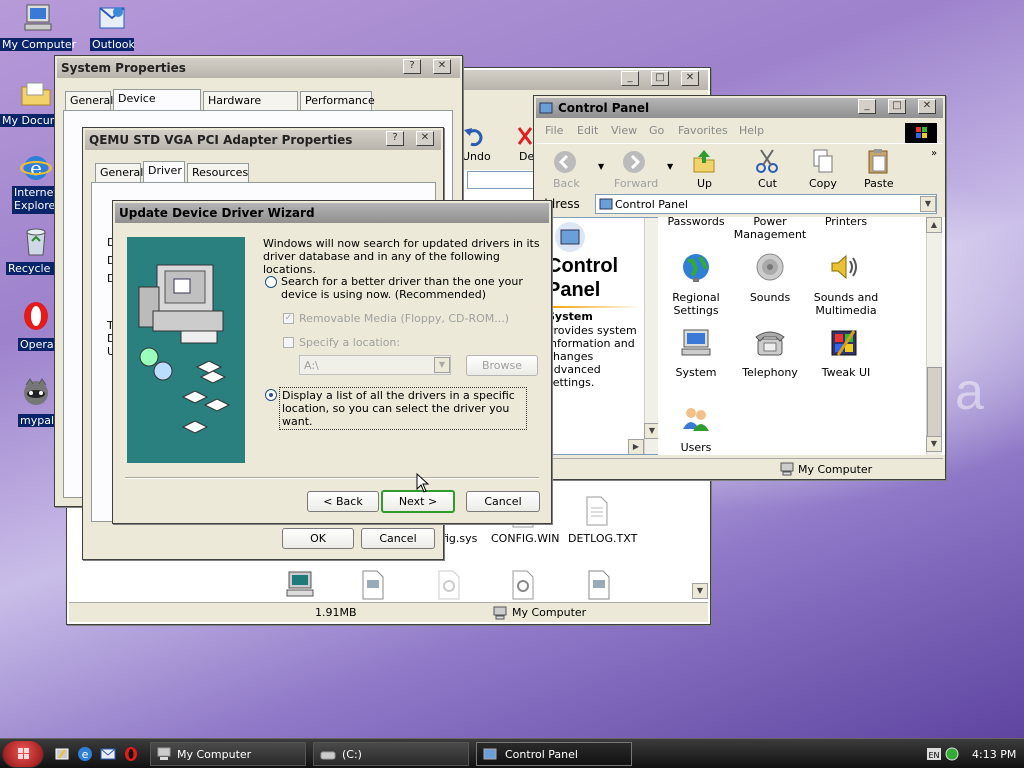  What do you see at coordinates (503, 180) in the screenshot?
I see `address-bar` at bounding box center [503, 180].